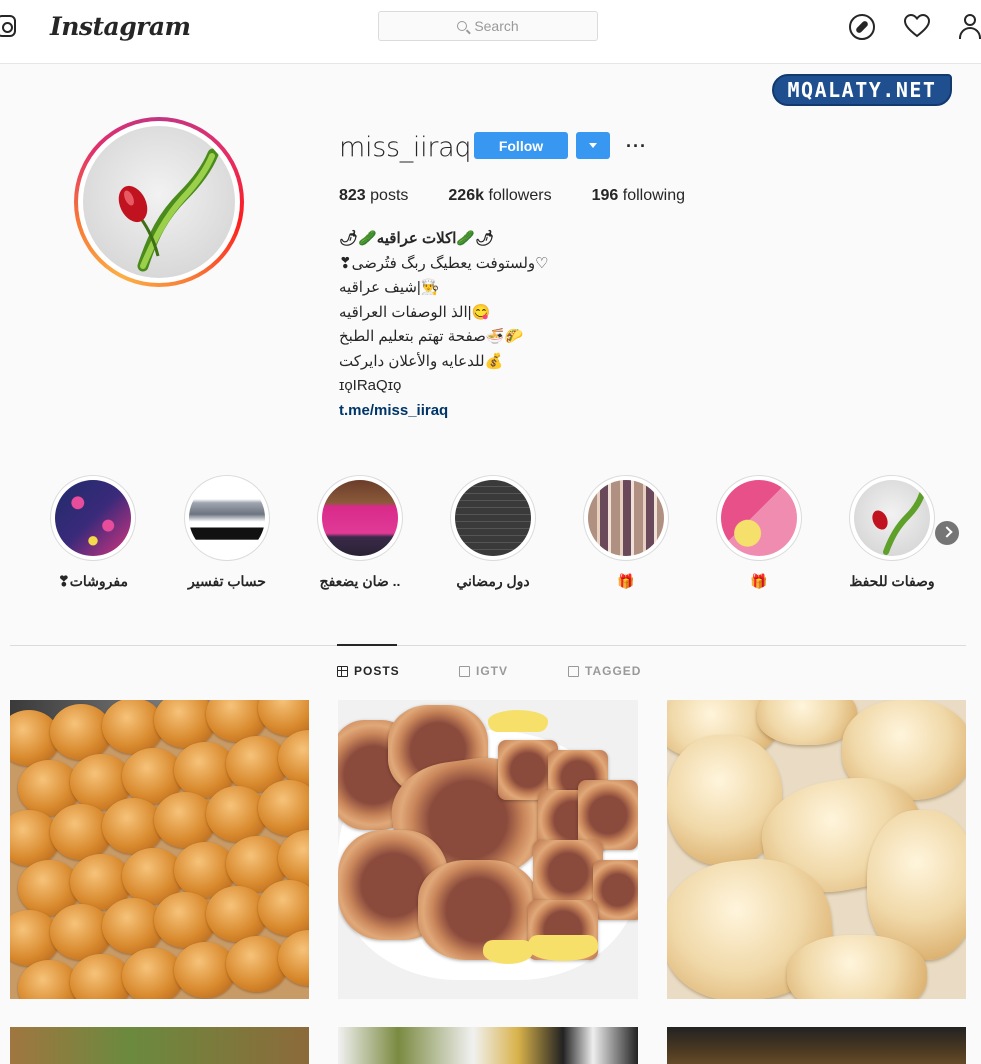 The width and height of the screenshot is (981, 1064). What do you see at coordinates (367, 645) in the screenshot?
I see `active-tab-indicator` at bounding box center [367, 645].